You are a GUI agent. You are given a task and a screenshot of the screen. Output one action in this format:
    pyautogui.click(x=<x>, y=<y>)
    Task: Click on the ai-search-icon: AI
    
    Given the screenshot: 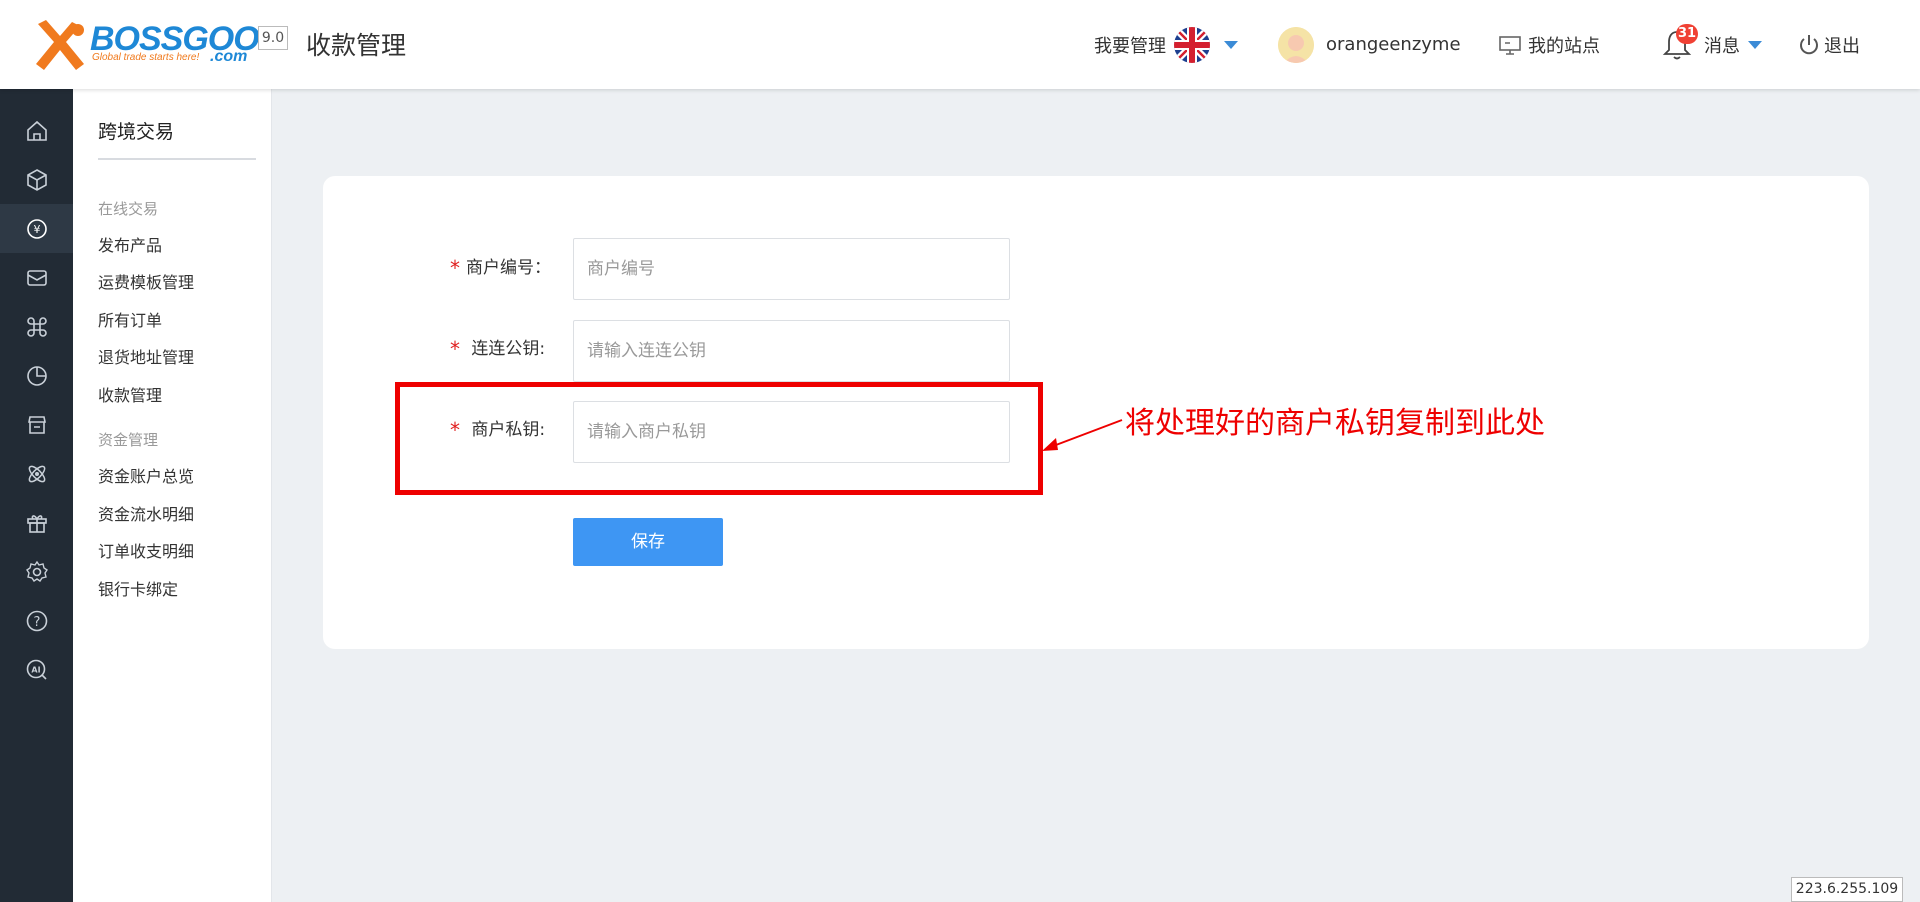 What is the action you would take?
    pyautogui.click(x=36, y=669)
    